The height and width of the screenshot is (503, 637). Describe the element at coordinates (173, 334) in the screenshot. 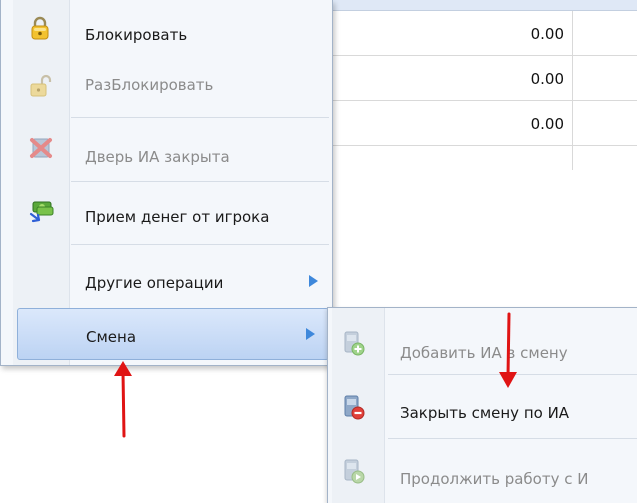

I see `menu-item-shift: Смена` at that location.